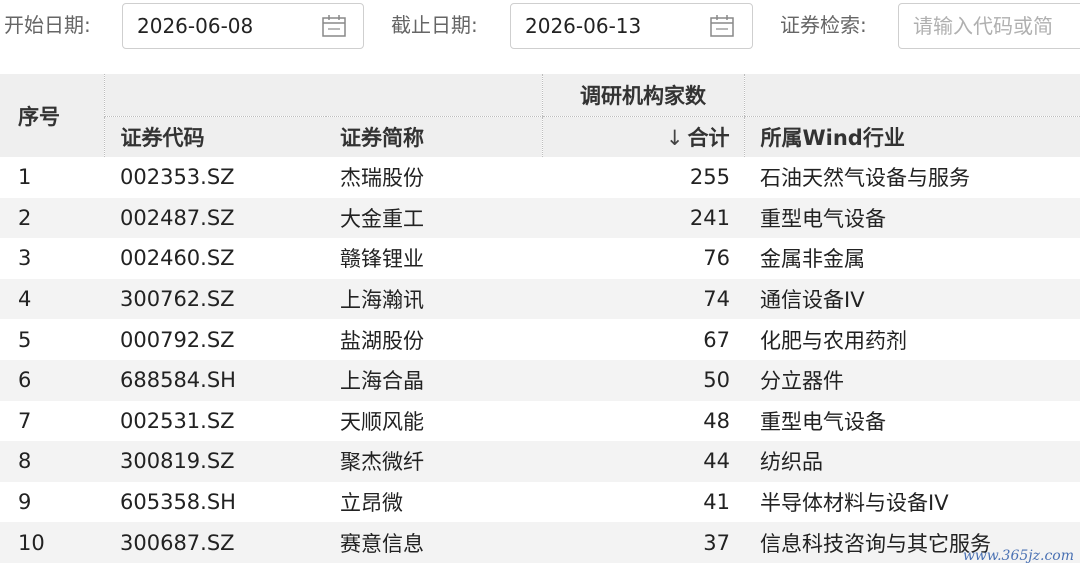 Image resolution: width=1080 pixels, height=568 pixels. I want to click on table-row: 2 002487.SZ 大金重工 241 重型电气设备, so click(540, 218).